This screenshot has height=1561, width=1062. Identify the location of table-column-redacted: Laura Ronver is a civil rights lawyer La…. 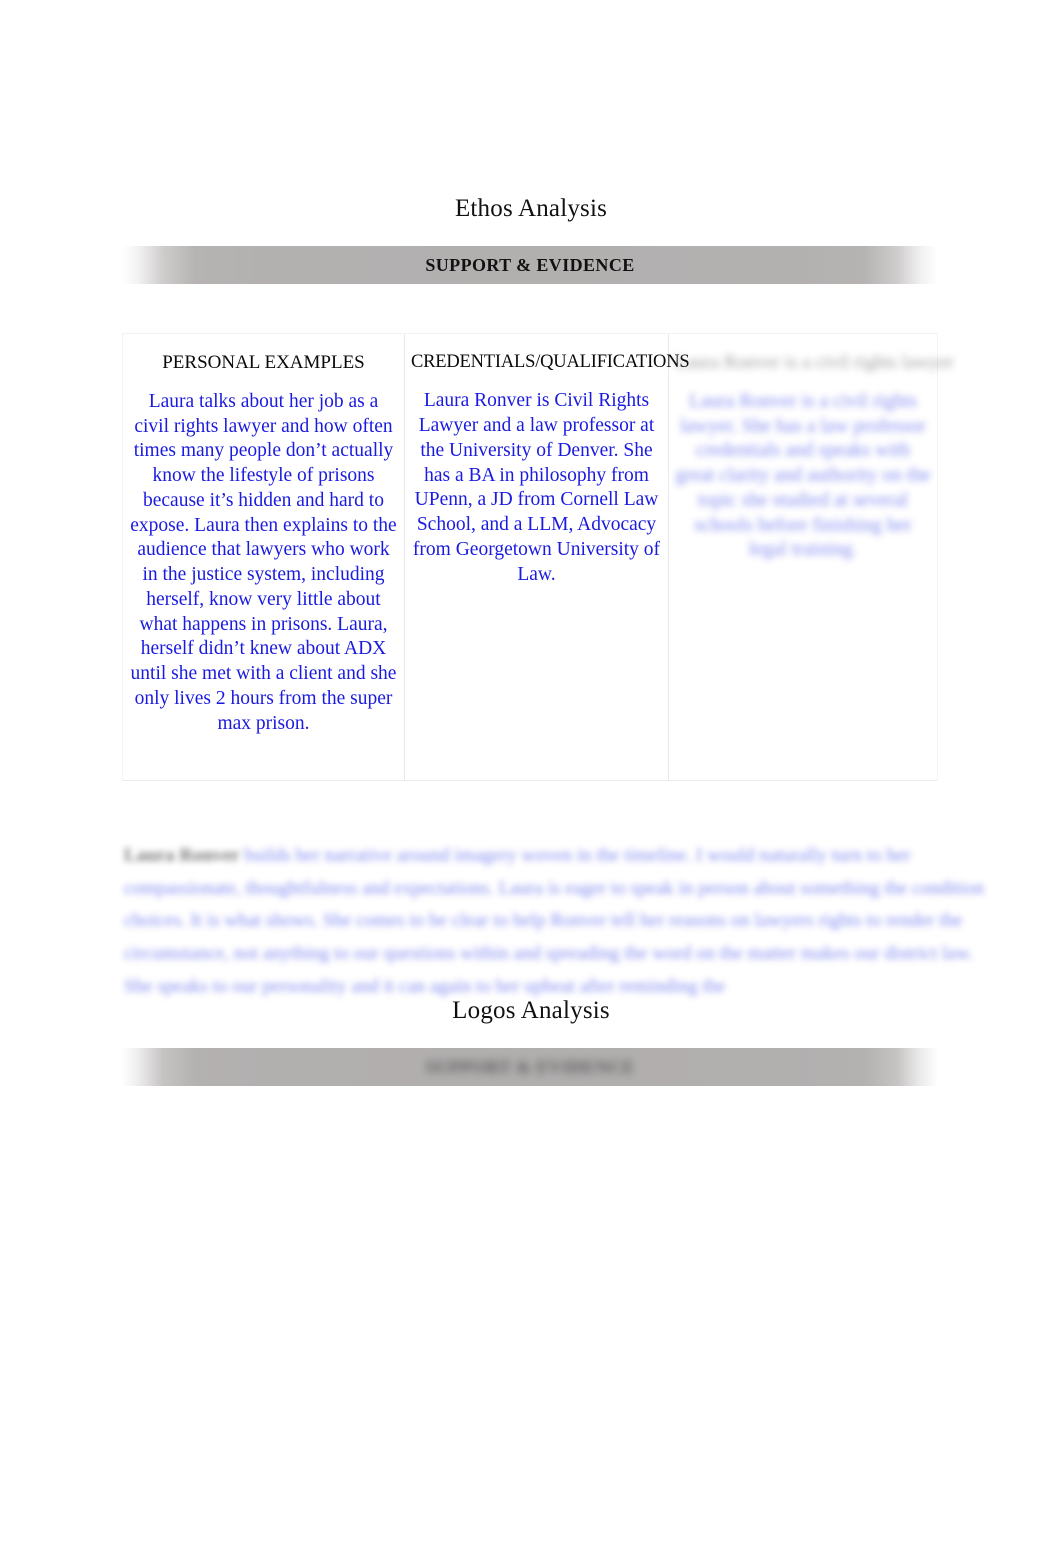
(811, 557).